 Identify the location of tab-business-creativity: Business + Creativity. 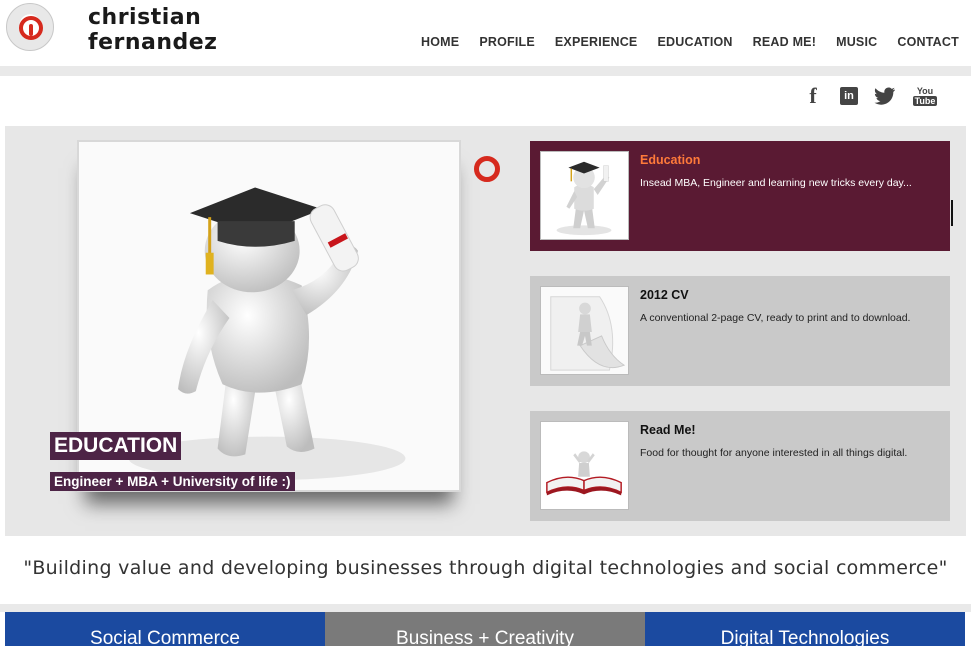
(485, 629).